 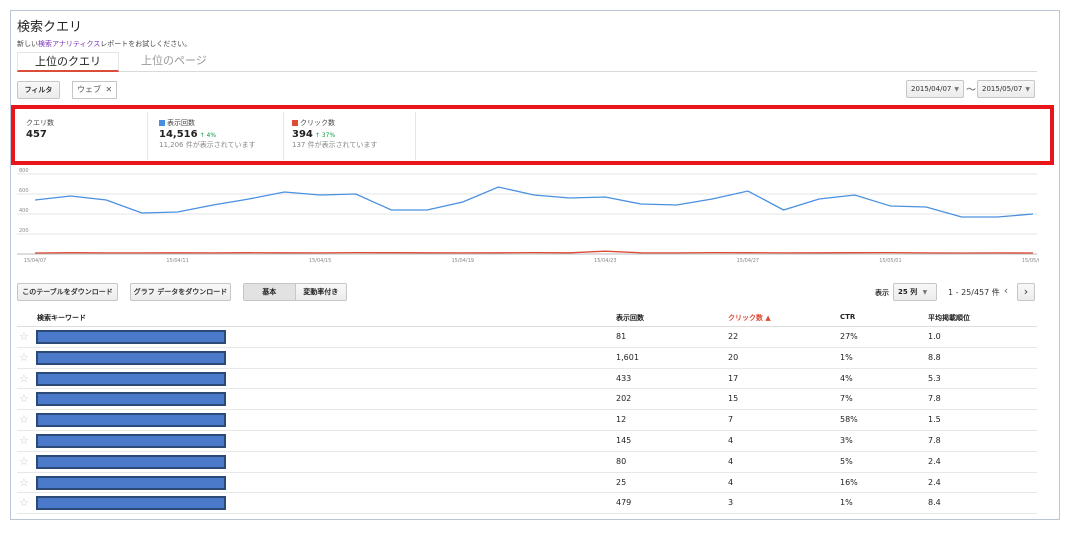 What do you see at coordinates (849, 482) in the screenshot?
I see `cell-ctr: 16%` at bounding box center [849, 482].